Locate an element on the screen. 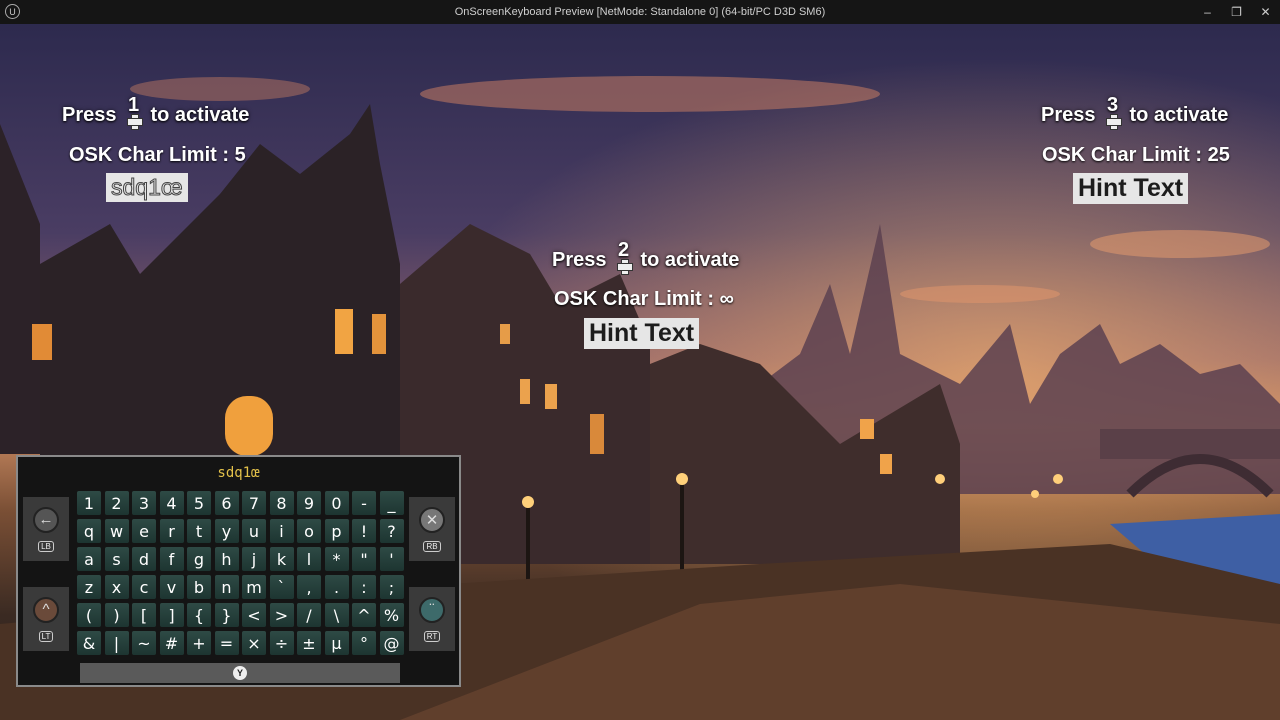 The width and height of the screenshot is (1280, 720). key-row: a s d f g h j k l * " ' is located at coordinates (242, 559).